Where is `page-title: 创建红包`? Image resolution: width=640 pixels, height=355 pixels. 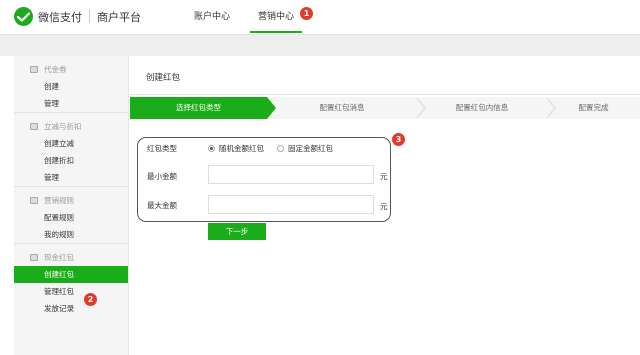
page-title: 创建红包 is located at coordinates (163, 78).